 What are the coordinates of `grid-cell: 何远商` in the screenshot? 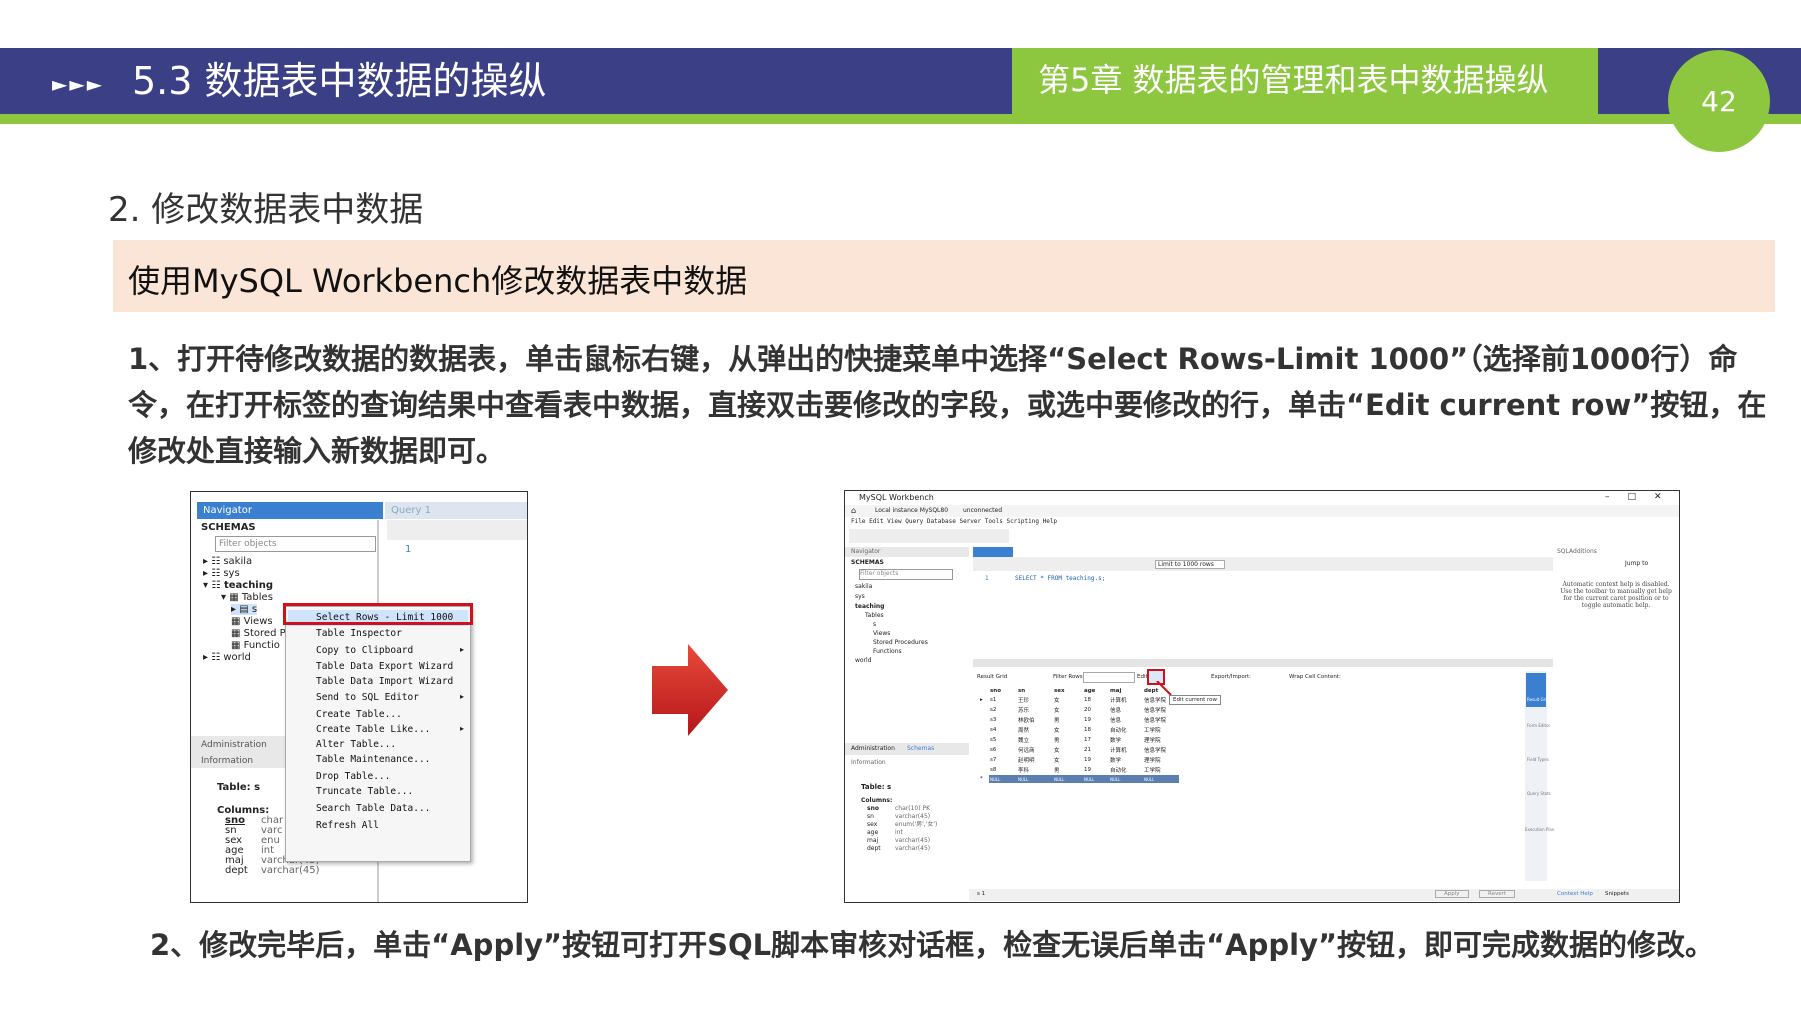 It's located at (1035, 750).